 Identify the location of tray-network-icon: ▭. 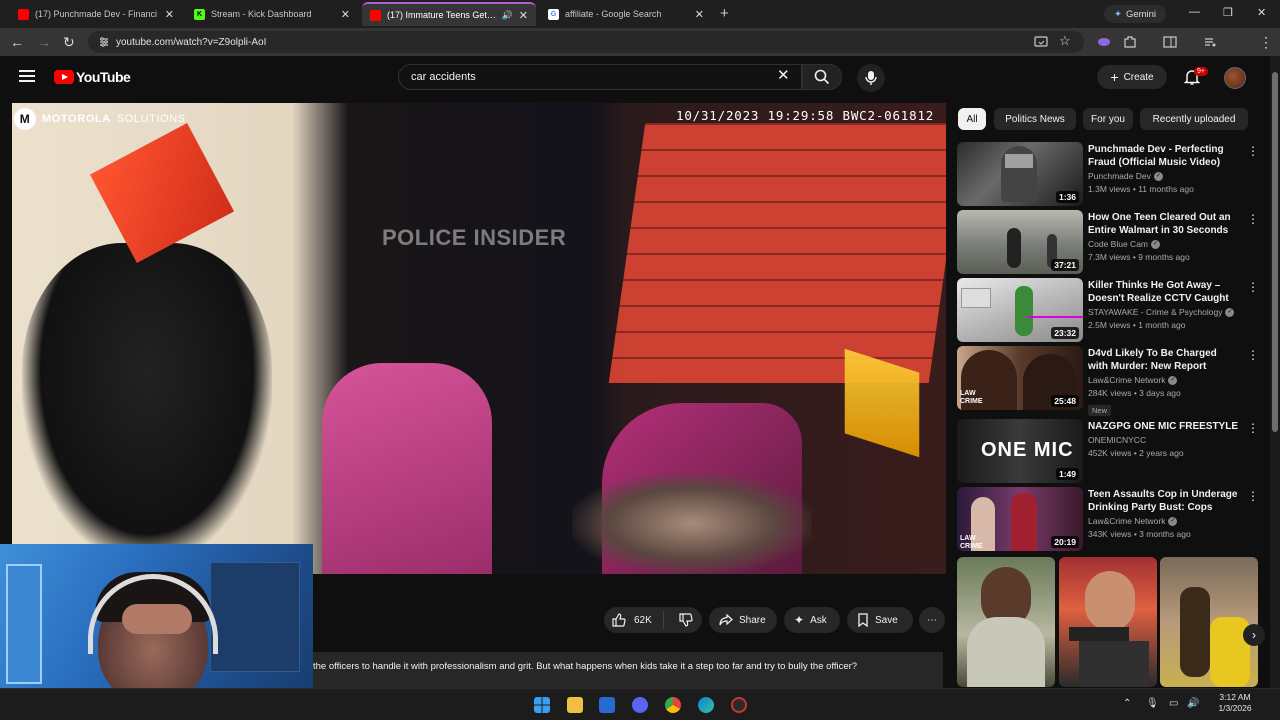
(1173, 703).